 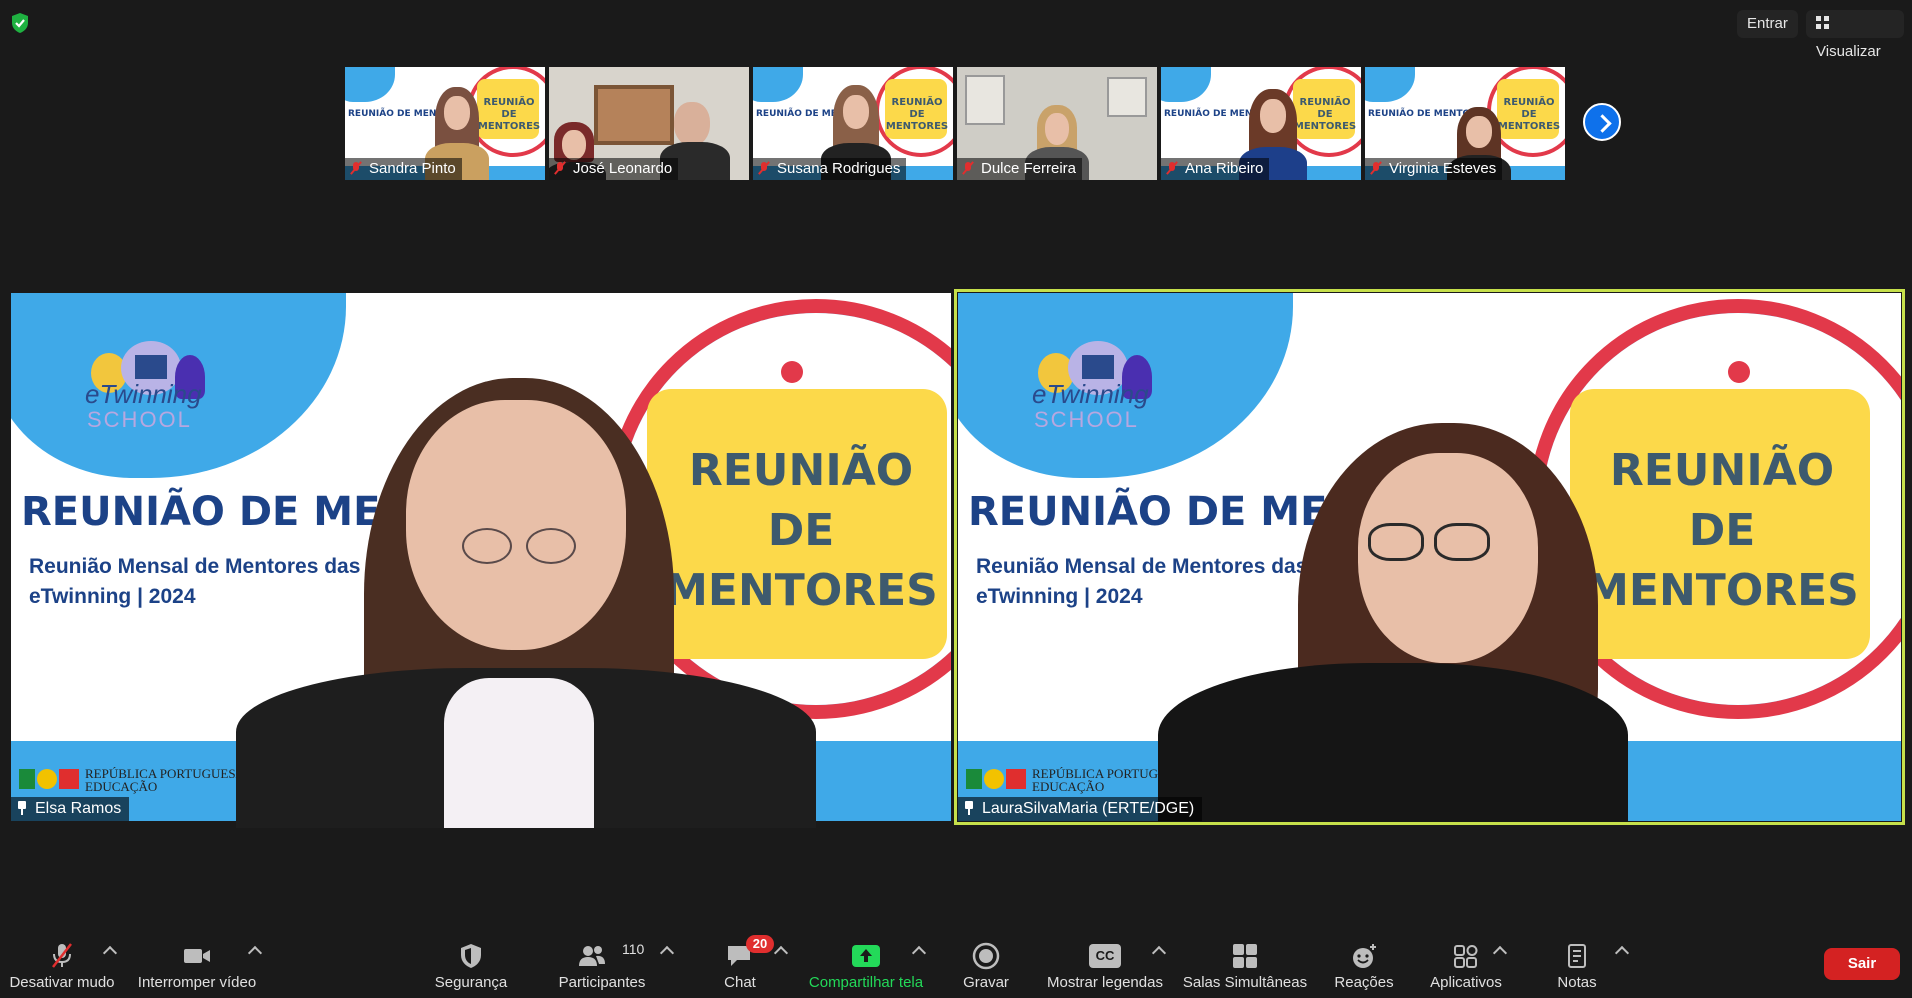 What do you see at coordinates (830, 169) in the screenshot?
I see `participant-name-tag: Susana Rodrigues` at bounding box center [830, 169].